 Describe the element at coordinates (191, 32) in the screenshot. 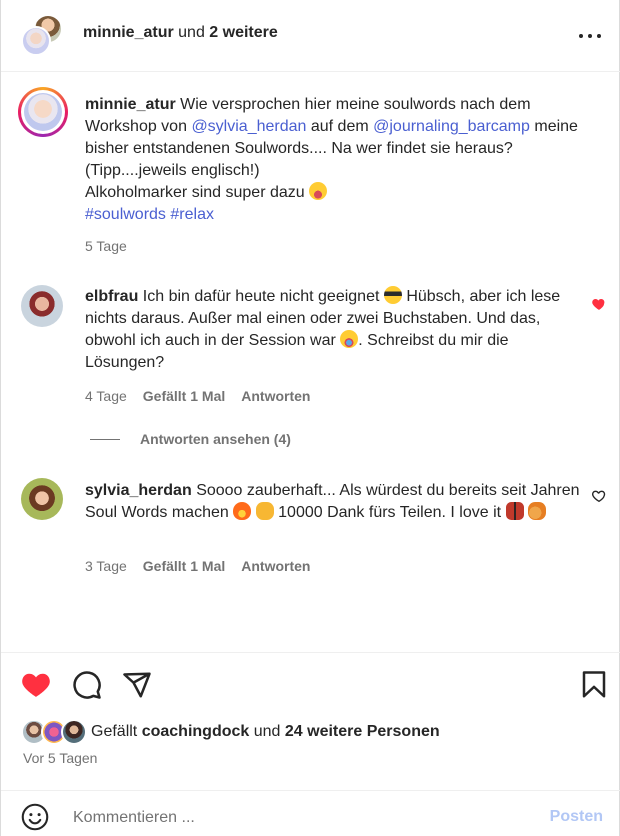

I see `and-word: und` at that location.